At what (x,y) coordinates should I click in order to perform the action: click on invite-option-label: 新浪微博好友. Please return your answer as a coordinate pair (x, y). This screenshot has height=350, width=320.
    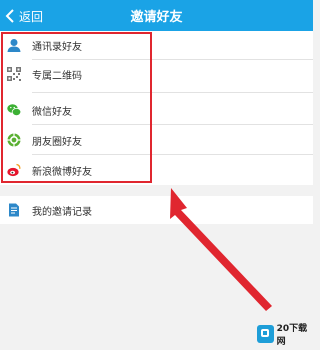
    Looking at the image, I should click on (62, 172).